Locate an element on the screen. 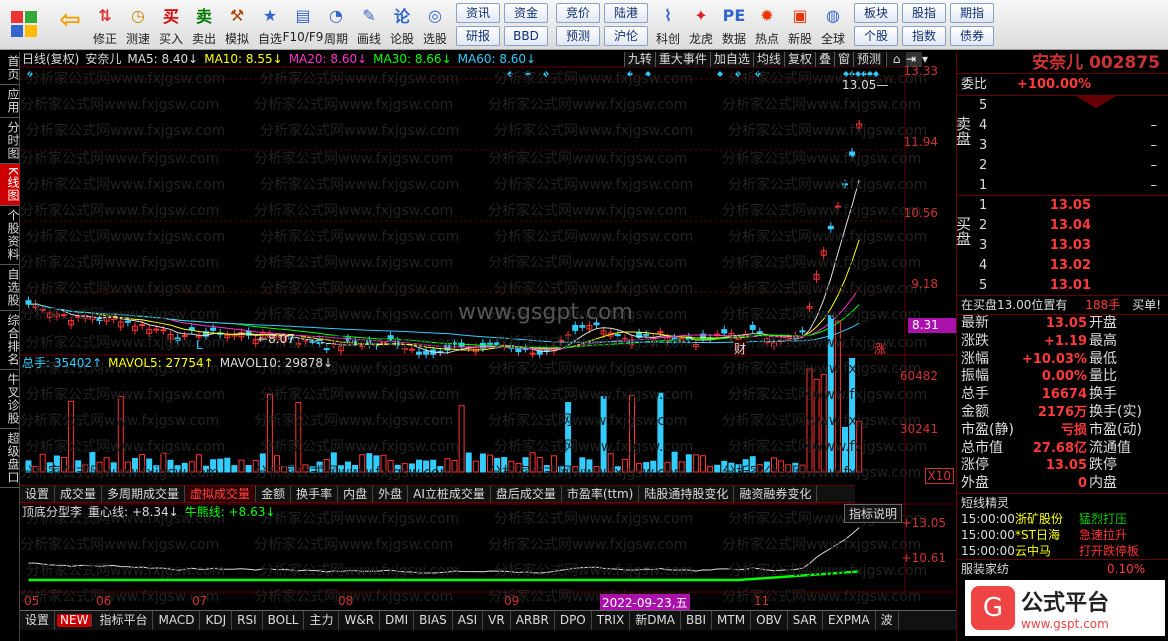  chart-toolbar-button: 窗 is located at coordinates (843, 59).